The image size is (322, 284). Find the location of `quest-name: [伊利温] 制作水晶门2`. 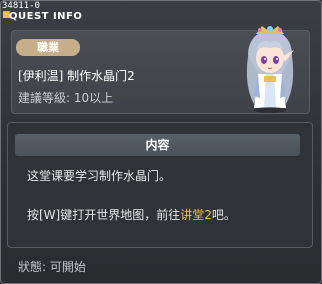

quest-name: [伊利温] 制作水晶门2 is located at coordinates (76, 76).